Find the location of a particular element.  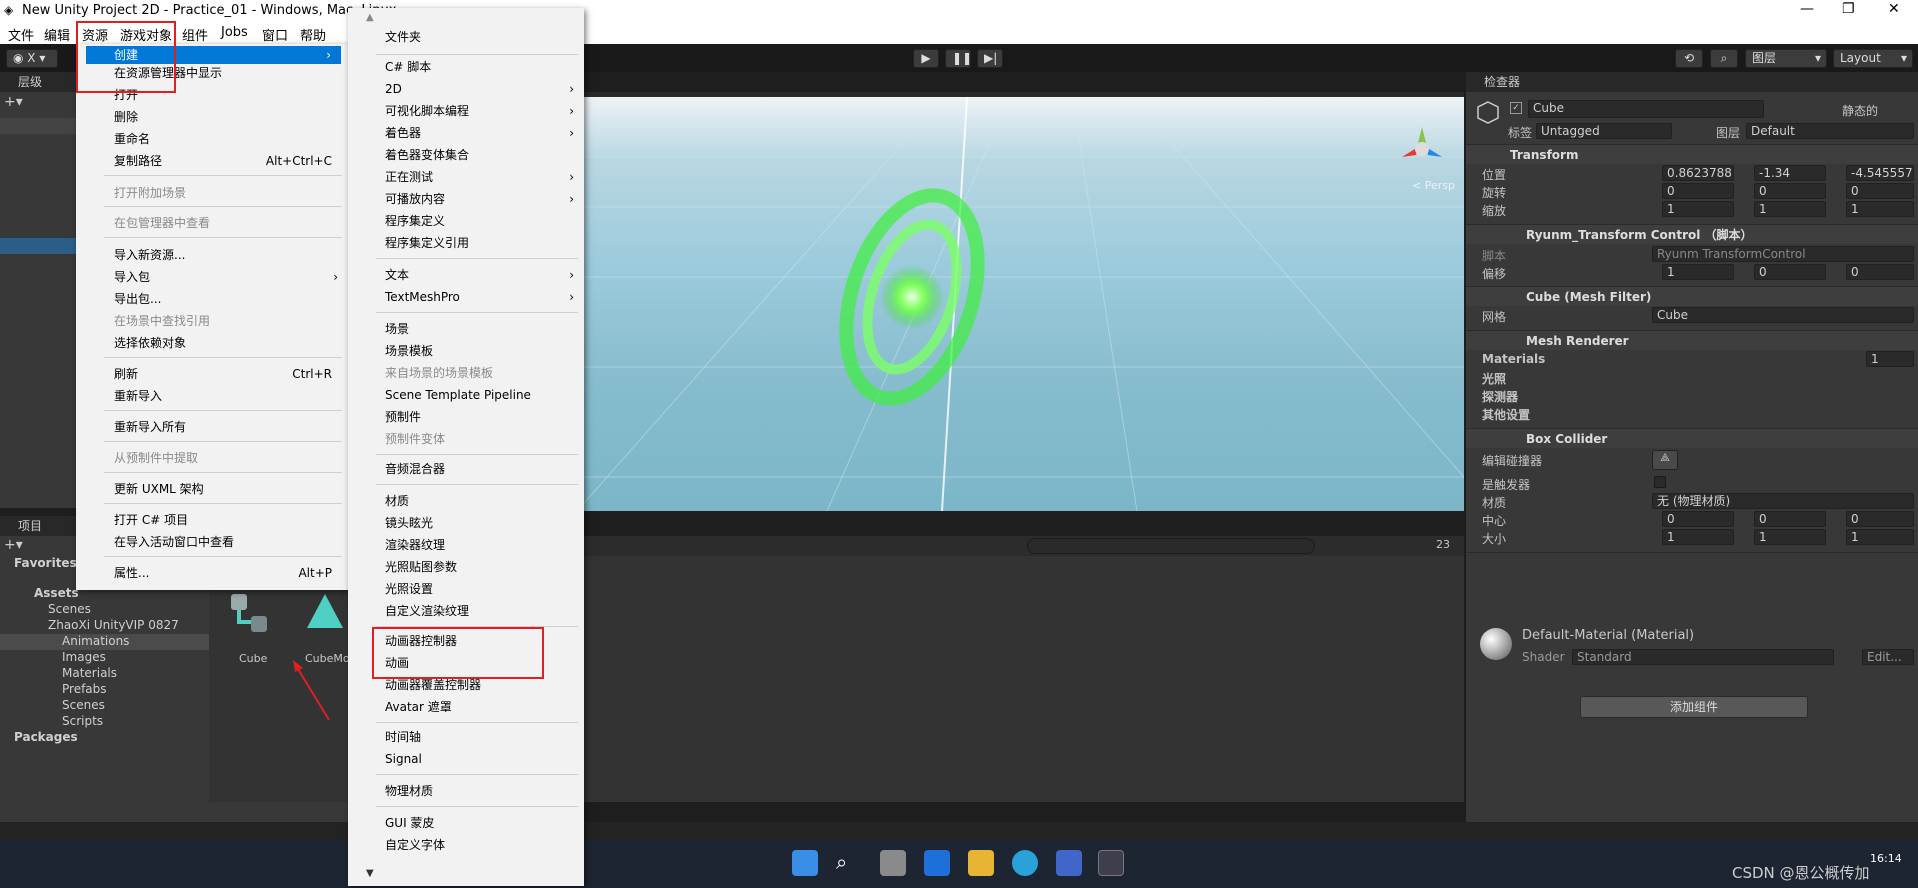

create-scene-template: 场景模板 is located at coordinates (466, 351).